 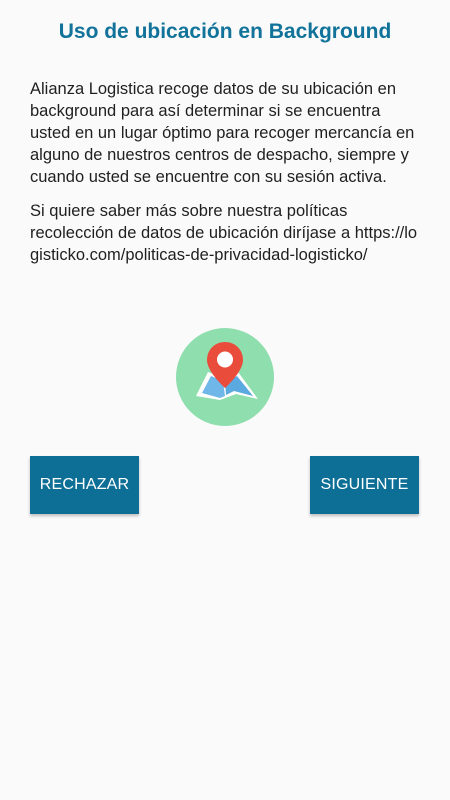 I want to click on page-title: Uso de ubicación en Background, so click(x=225, y=31).